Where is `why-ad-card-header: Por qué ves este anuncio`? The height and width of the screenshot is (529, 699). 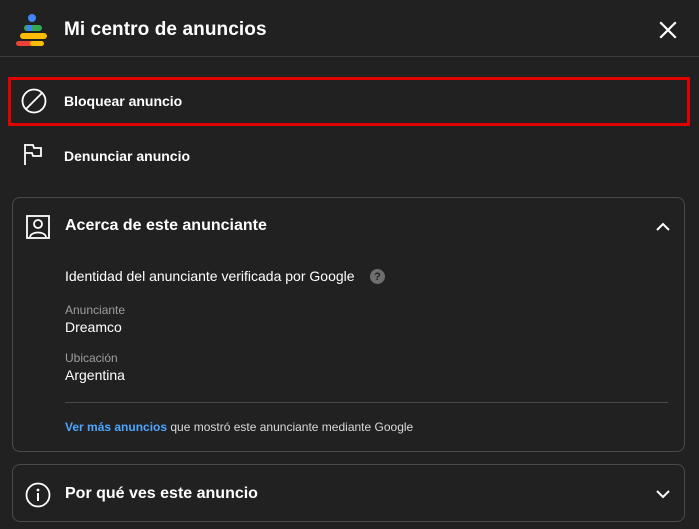
why-ad-card-header: Por qué ves este anuncio is located at coordinates (348, 493).